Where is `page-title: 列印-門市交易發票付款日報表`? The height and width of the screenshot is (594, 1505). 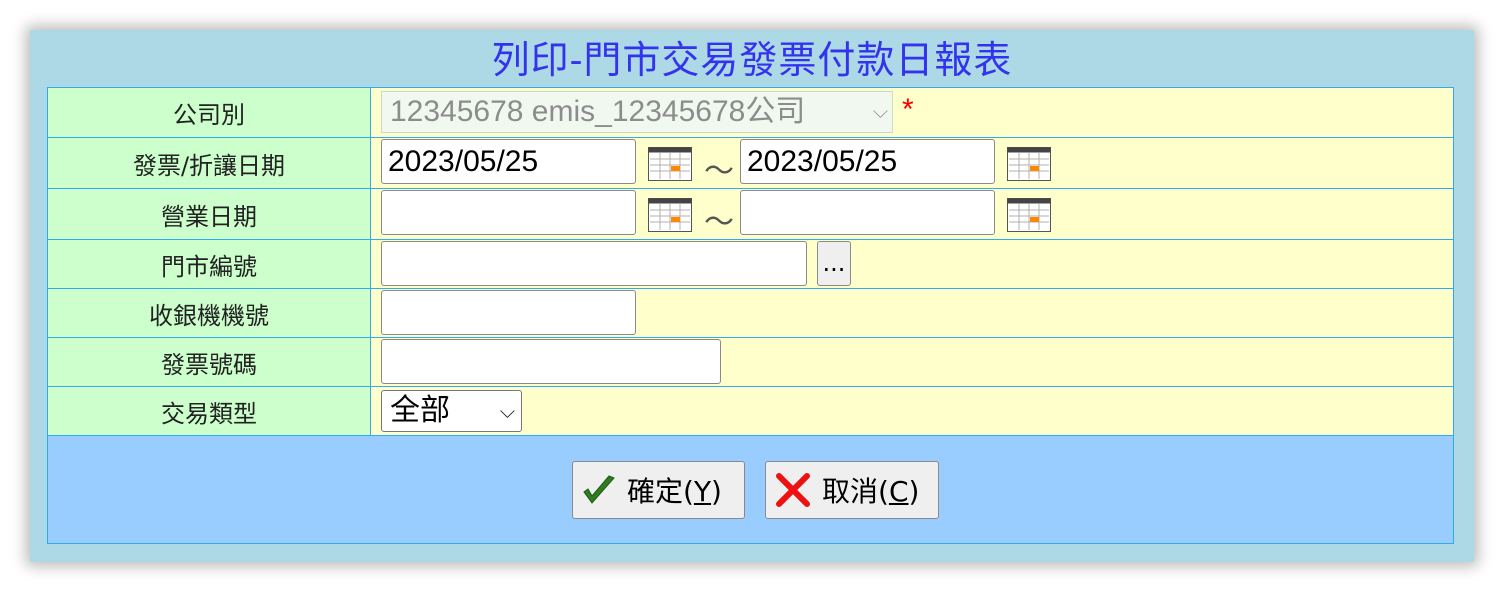
page-title: 列印-門市交易發票付款日報表 is located at coordinates (752, 60).